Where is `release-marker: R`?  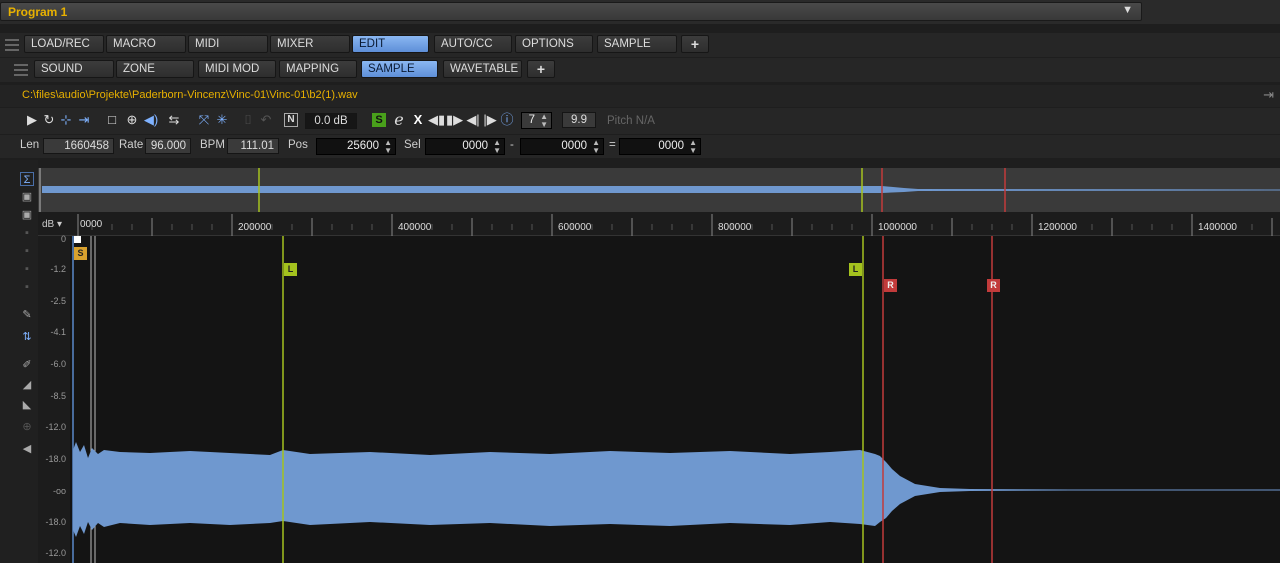 release-marker: R is located at coordinates (890, 285).